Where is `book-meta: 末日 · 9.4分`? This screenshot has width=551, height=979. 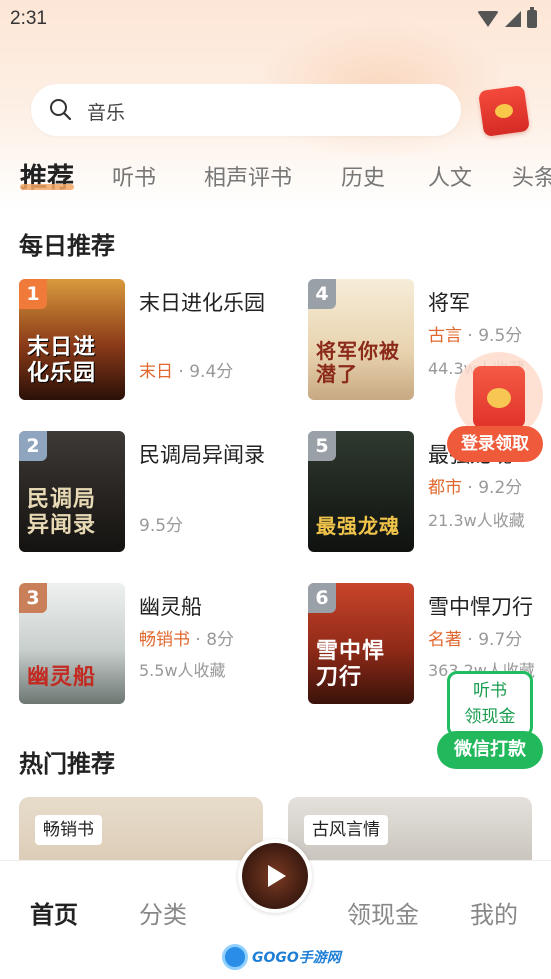 book-meta: 末日 · 9.4分 is located at coordinates (186, 372).